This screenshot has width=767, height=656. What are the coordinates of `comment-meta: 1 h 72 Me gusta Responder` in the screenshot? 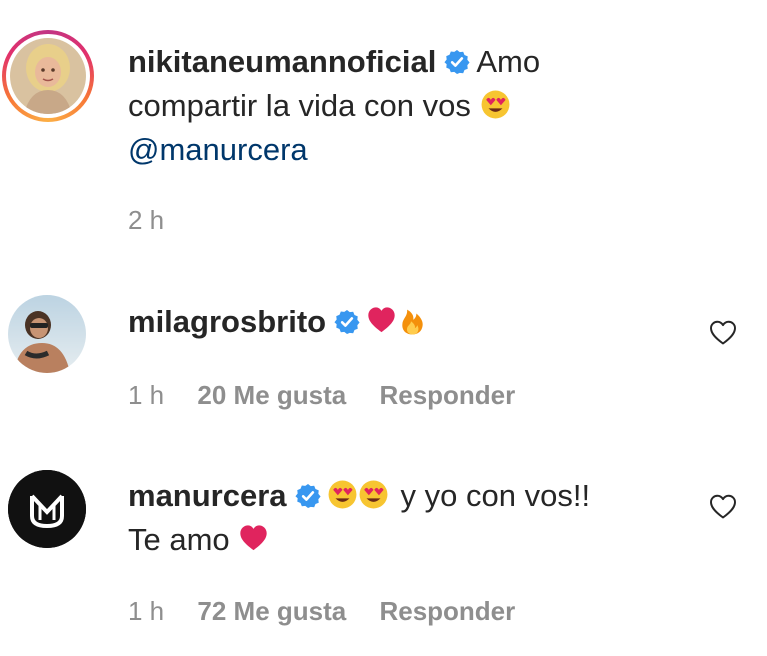 It's located at (334, 611).